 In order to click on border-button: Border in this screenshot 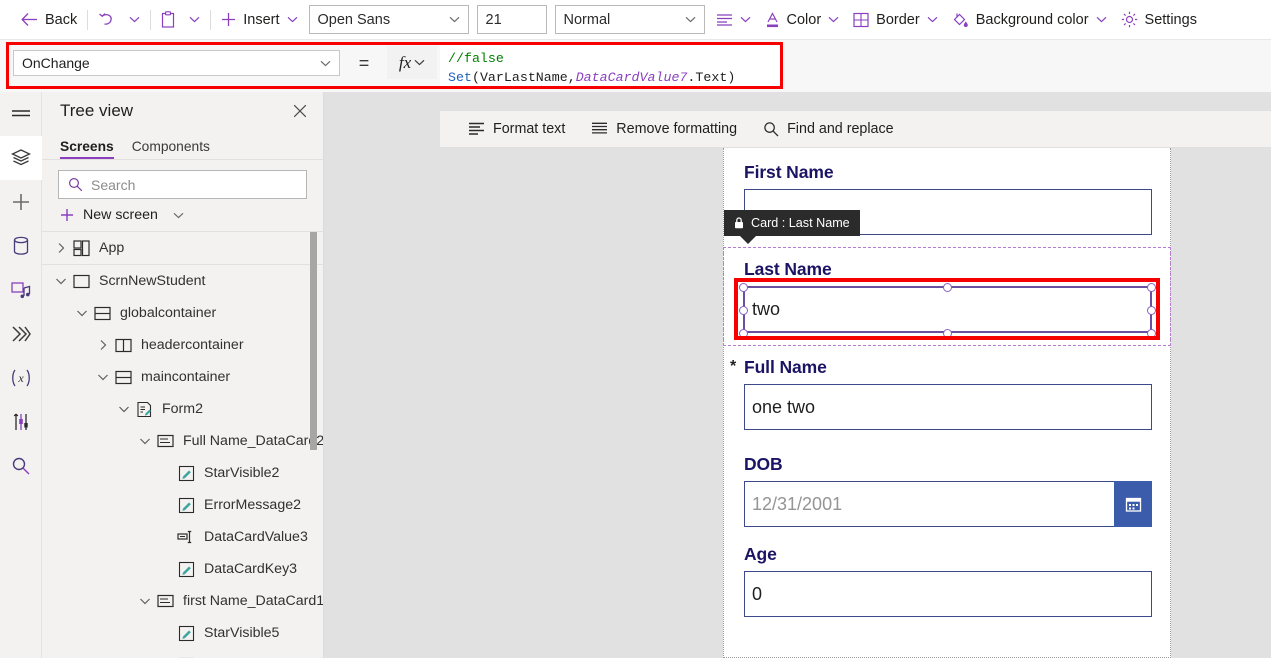, I will do `click(895, 20)`.